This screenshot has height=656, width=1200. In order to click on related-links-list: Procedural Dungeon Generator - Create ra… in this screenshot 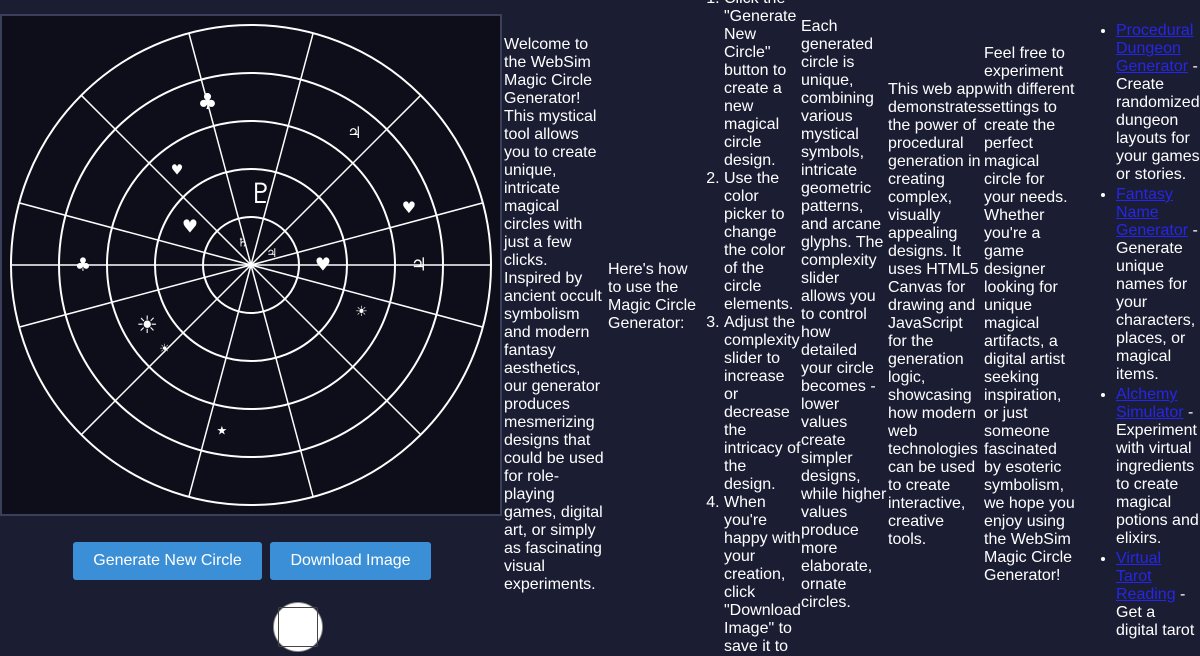, I will do `click(1150, 331)`.